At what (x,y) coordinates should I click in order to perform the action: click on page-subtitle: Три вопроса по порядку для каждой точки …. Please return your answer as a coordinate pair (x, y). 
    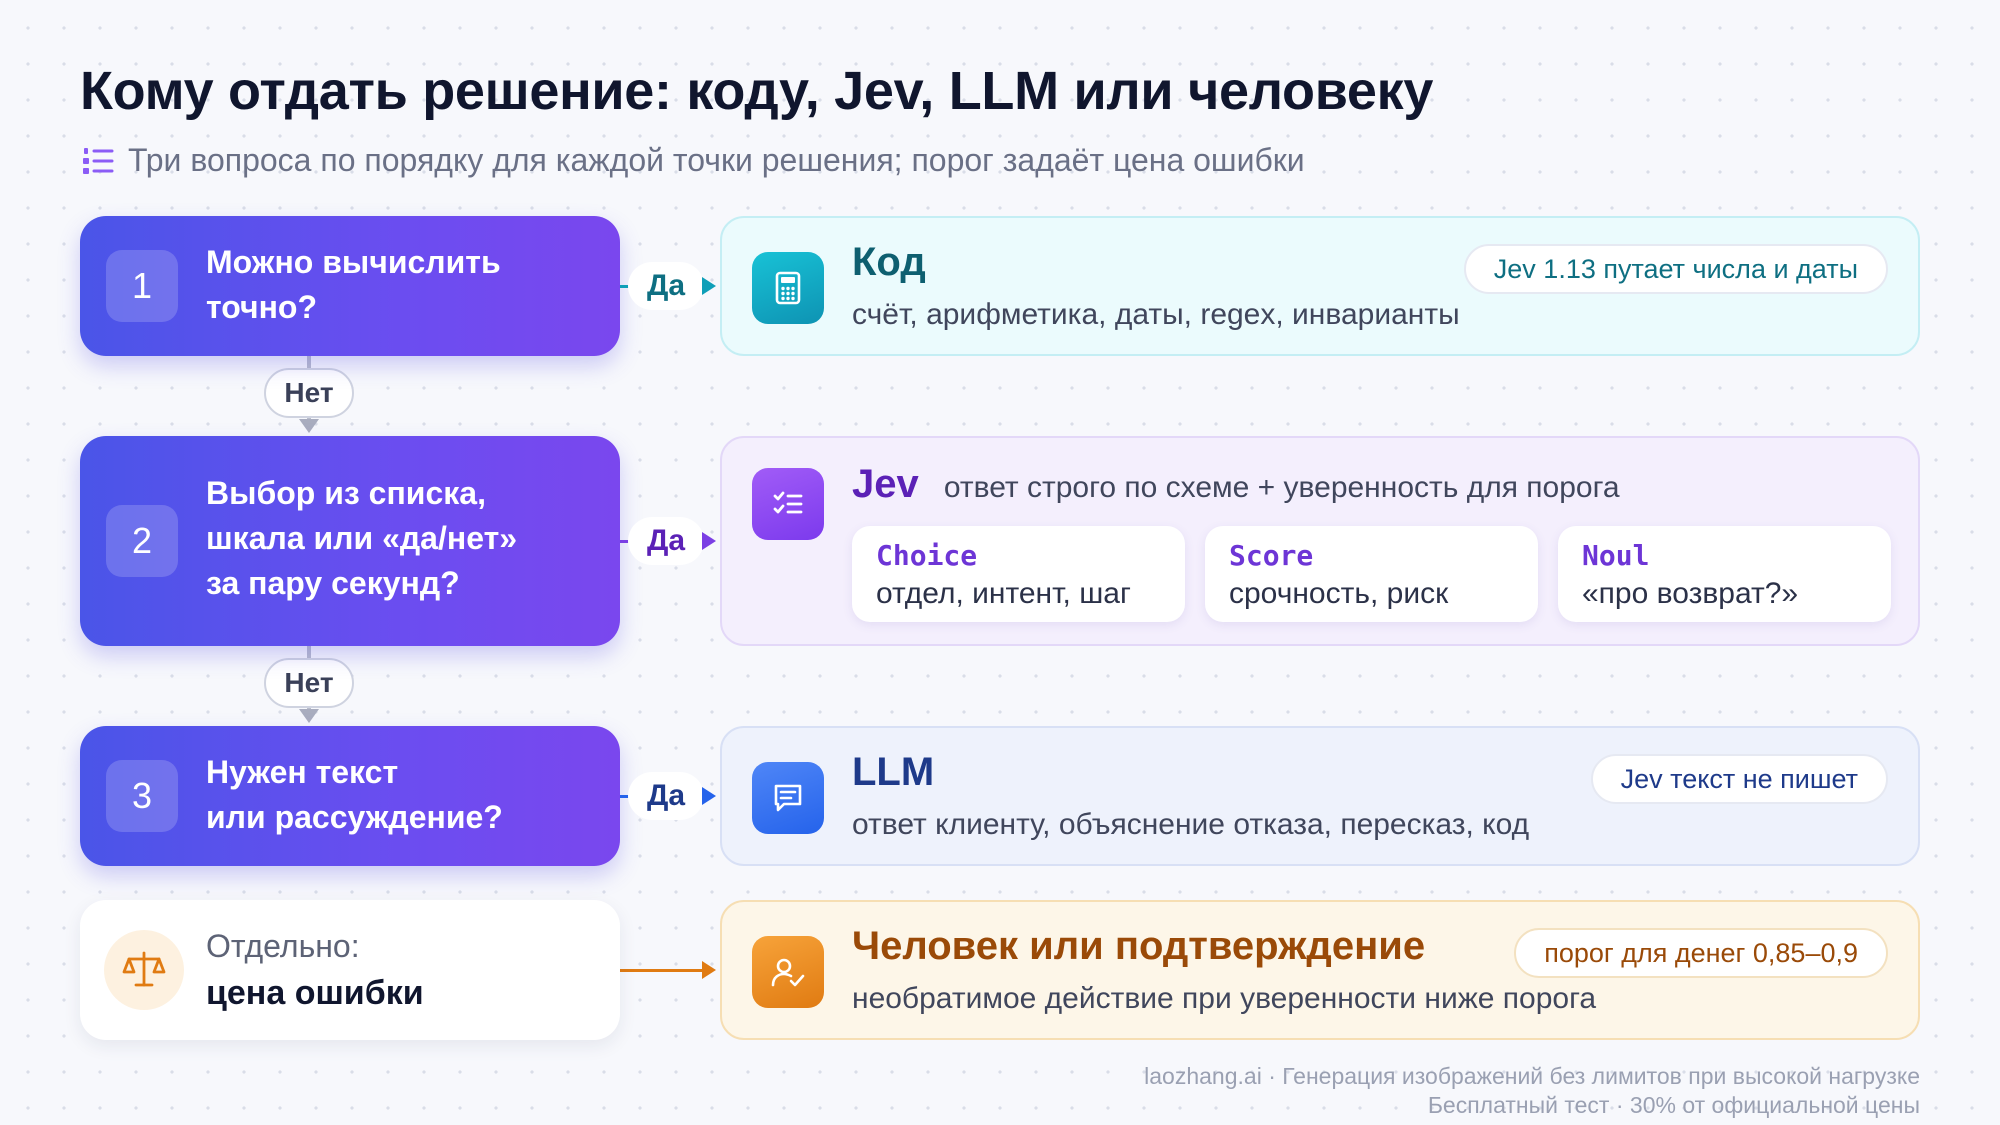
    Looking at the image, I should click on (693, 160).